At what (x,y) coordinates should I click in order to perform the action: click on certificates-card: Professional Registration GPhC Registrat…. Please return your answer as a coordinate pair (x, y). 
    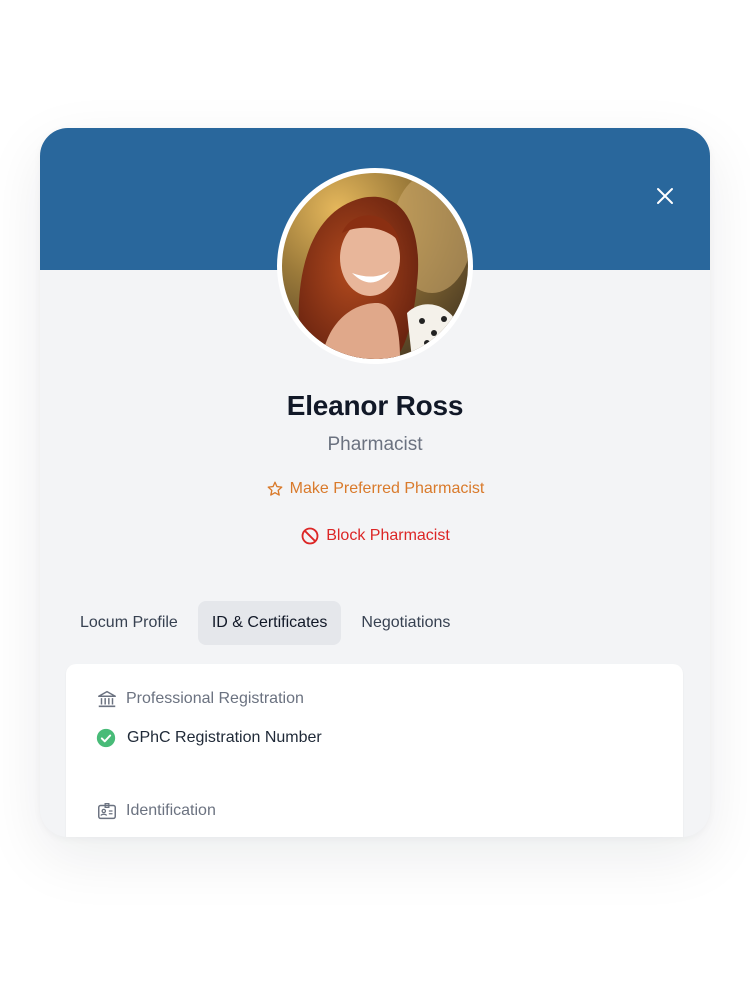
    Looking at the image, I should click on (374, 750).